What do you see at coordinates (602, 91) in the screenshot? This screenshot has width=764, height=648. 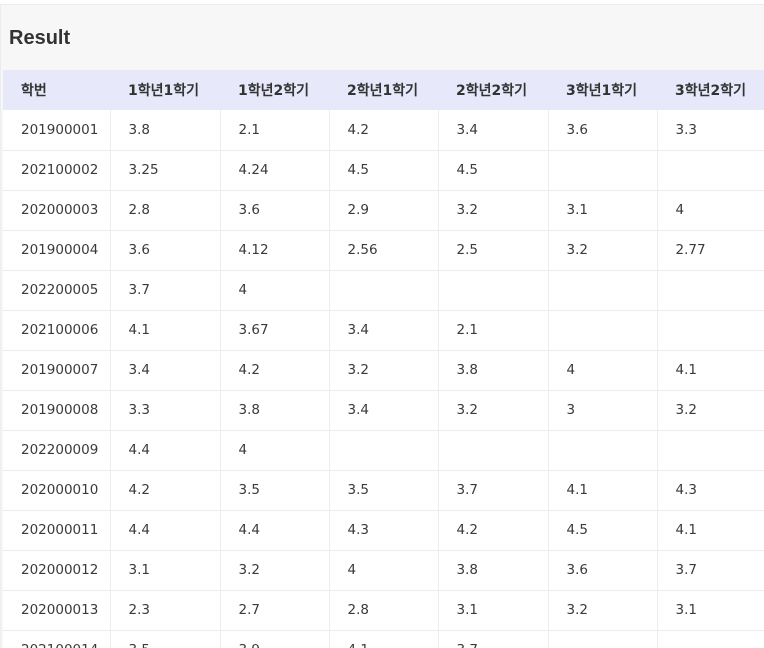 I see `column-header: 3학년1학기` at bounding box center [602, 91].